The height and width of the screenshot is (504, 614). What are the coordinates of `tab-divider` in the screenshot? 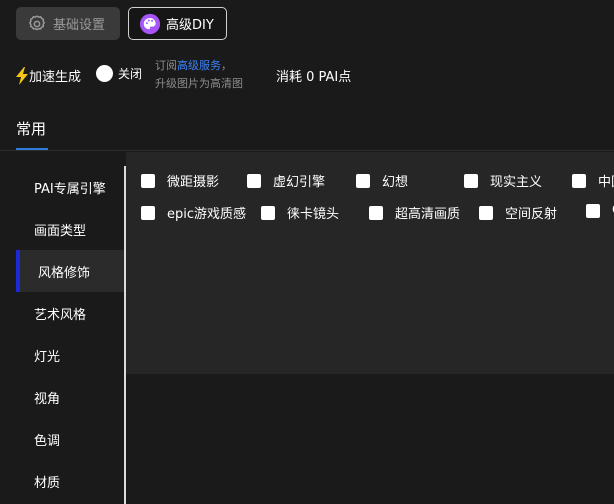 It's located at (307, 150).